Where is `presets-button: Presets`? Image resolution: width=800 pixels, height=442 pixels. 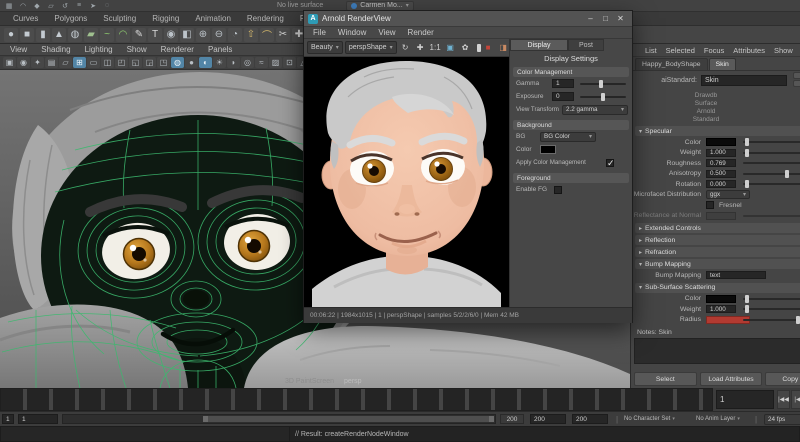 presets-button: Presets is located at coordinates (796, 83).